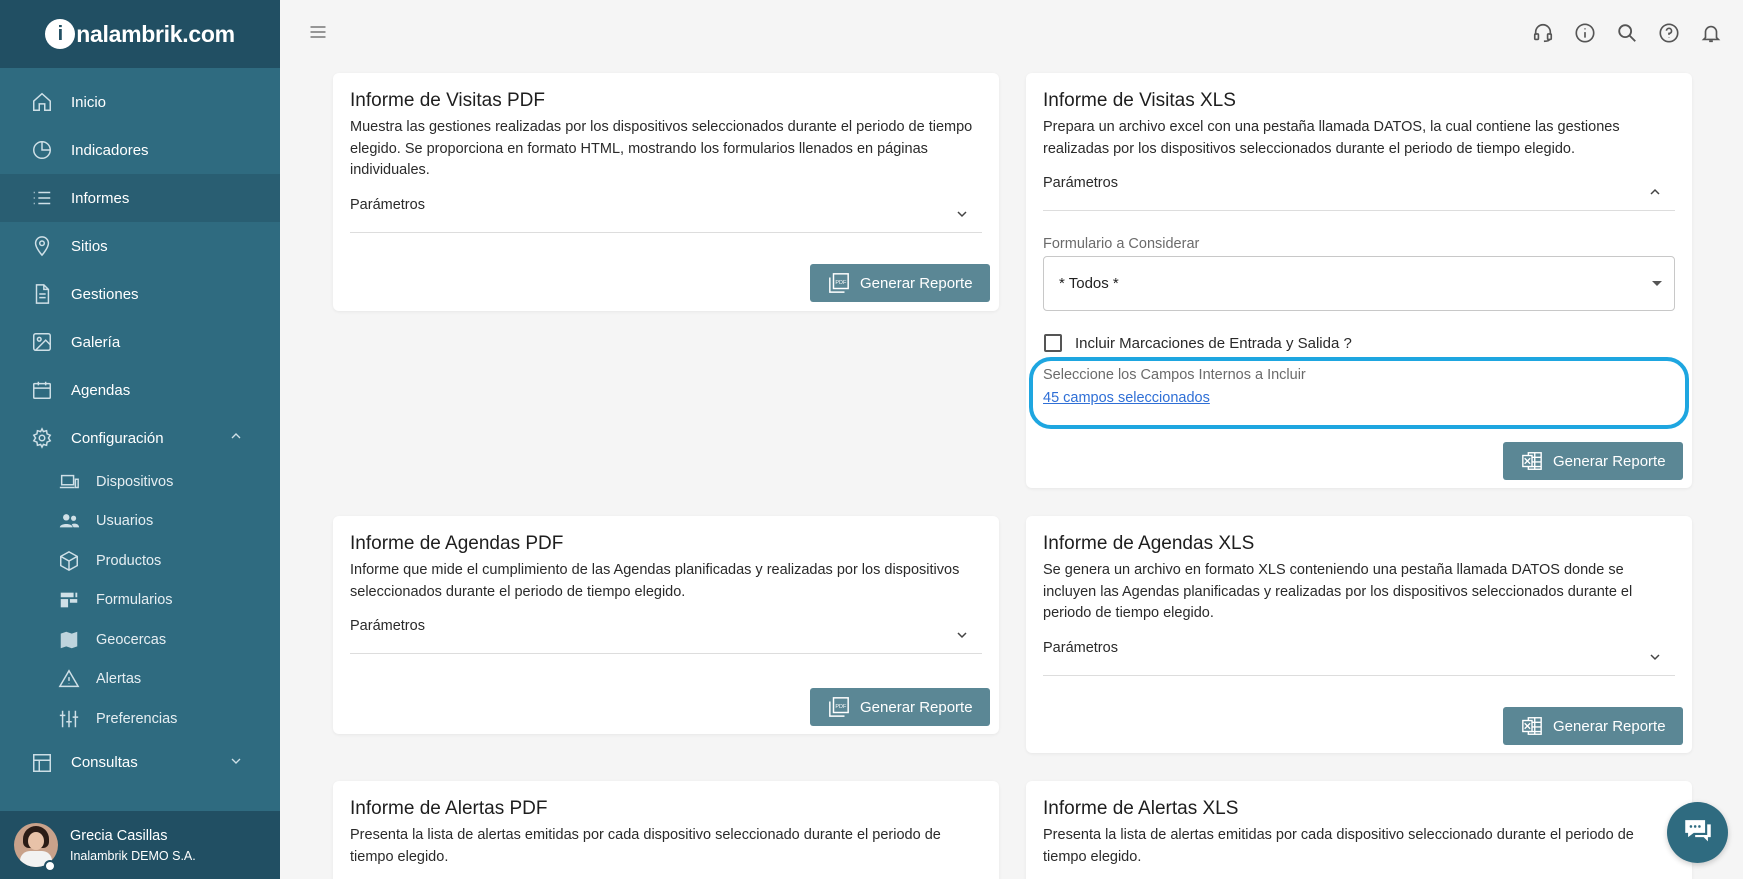 This screenshot has height=879, width=1743. I want to click on logo-mark: i, so click(60, 34).